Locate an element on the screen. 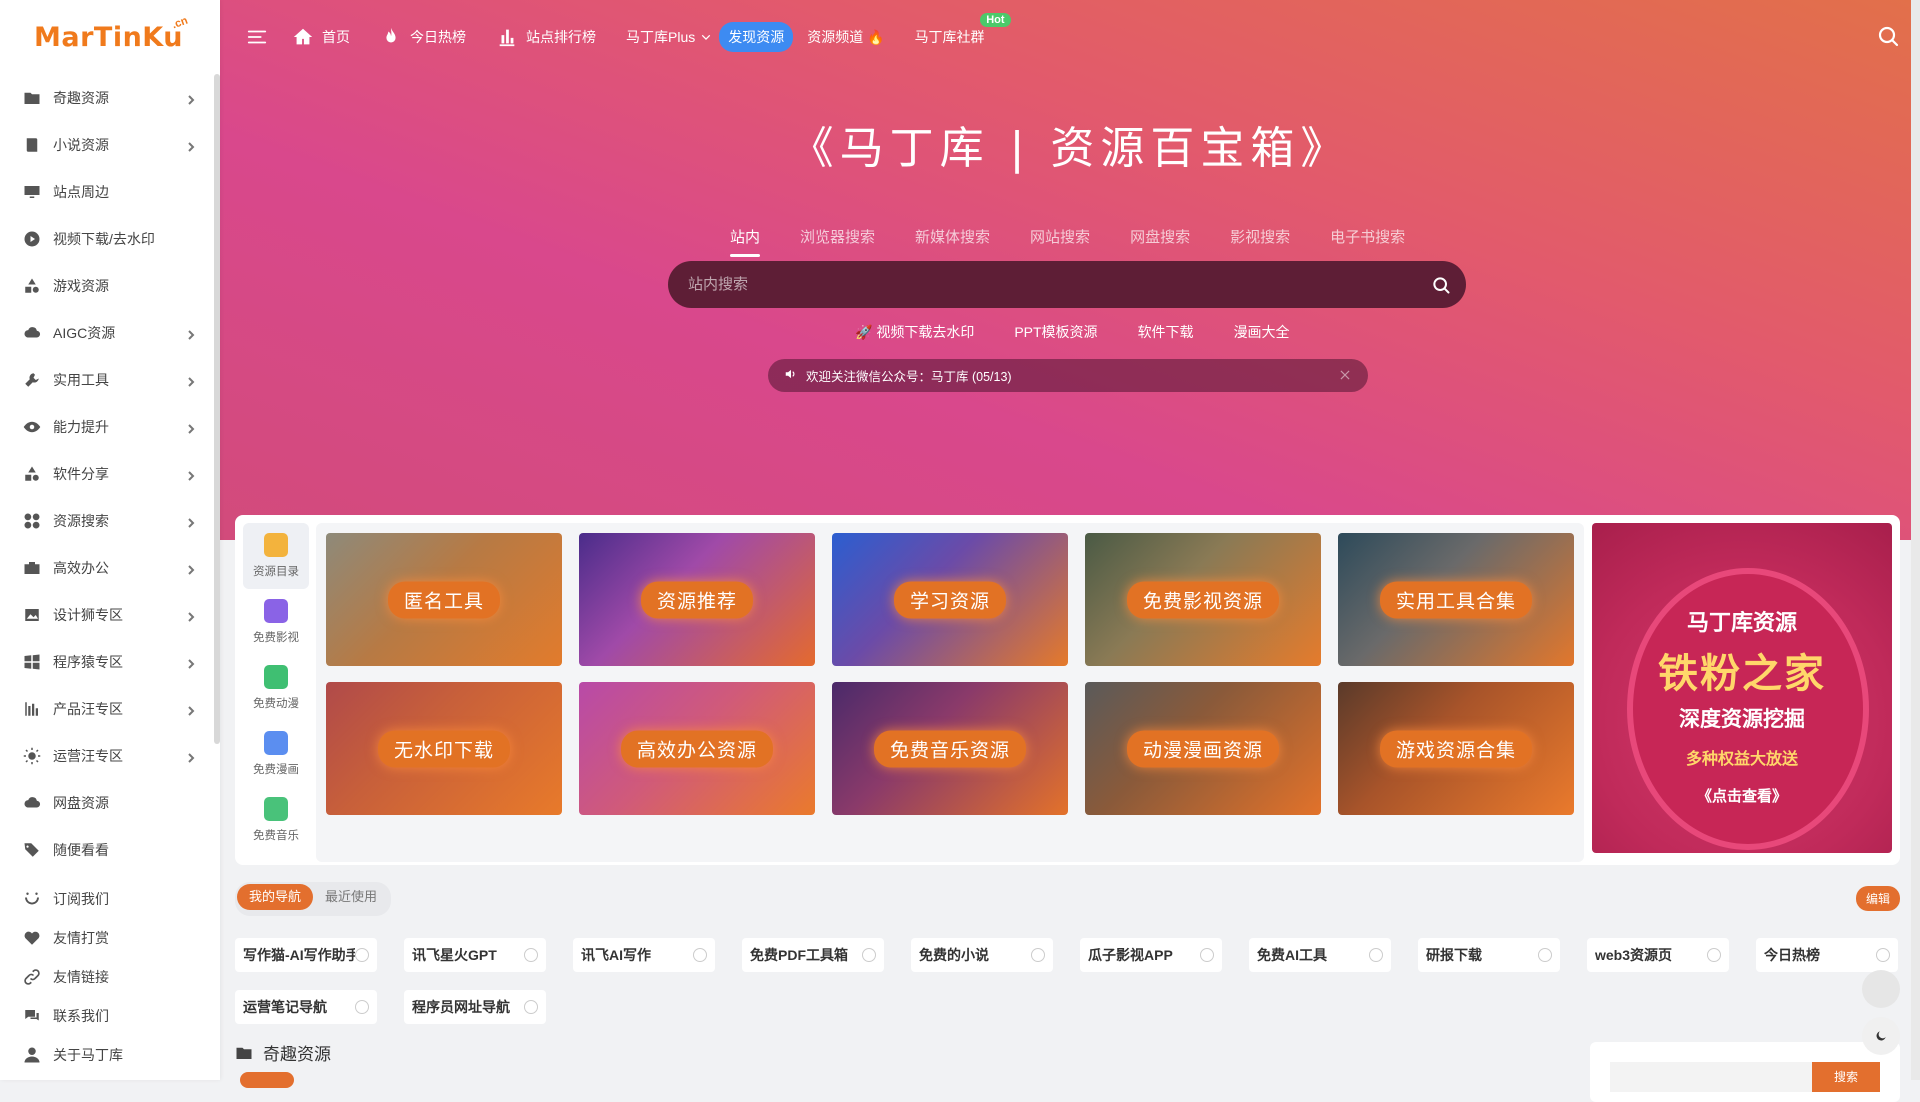  category-tile: 免费影视资源 is located at coordinates (1203, 599).